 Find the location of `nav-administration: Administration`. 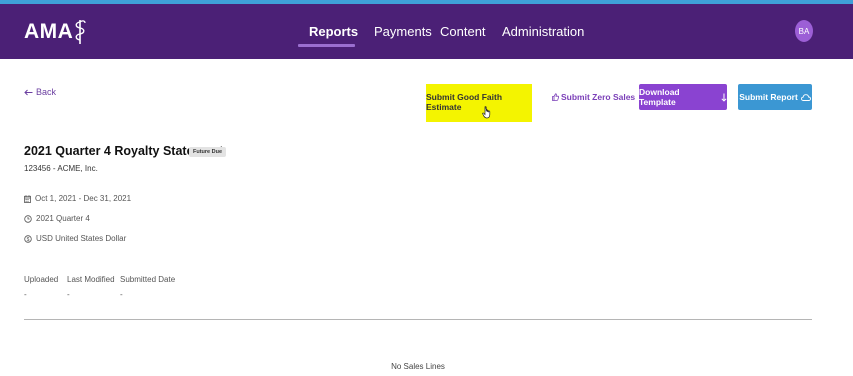

nav-administration: Administration is located at coordinates (543, 31).